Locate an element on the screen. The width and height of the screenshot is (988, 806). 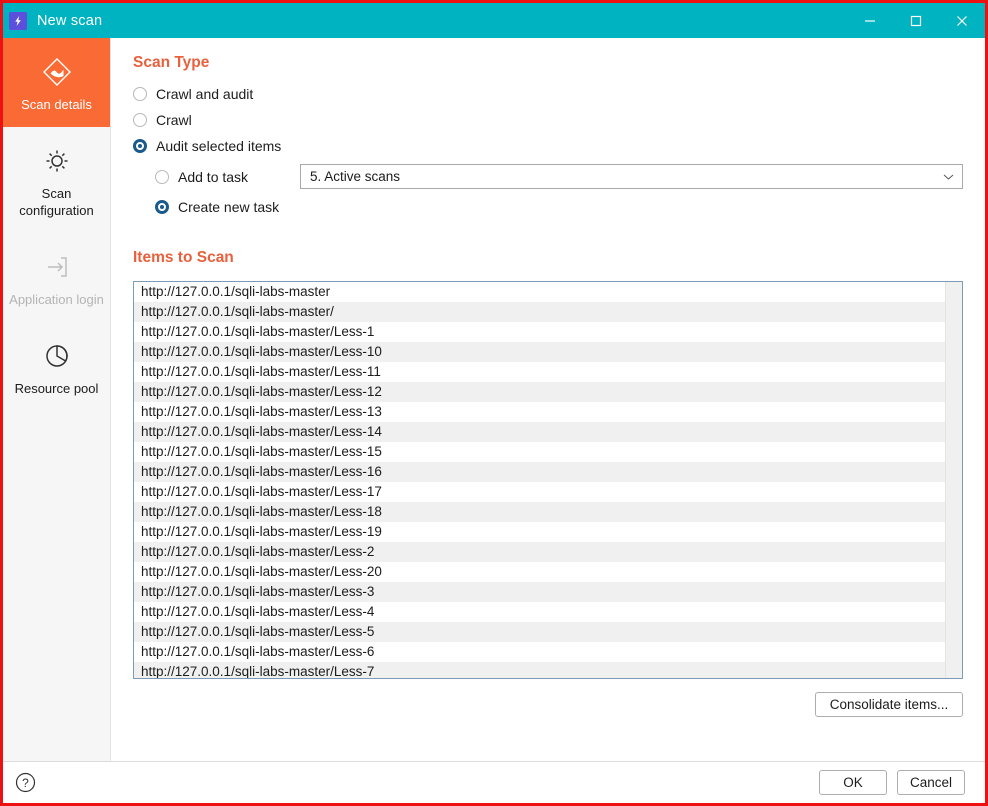
window-controls is located at coordinates (916, 20).